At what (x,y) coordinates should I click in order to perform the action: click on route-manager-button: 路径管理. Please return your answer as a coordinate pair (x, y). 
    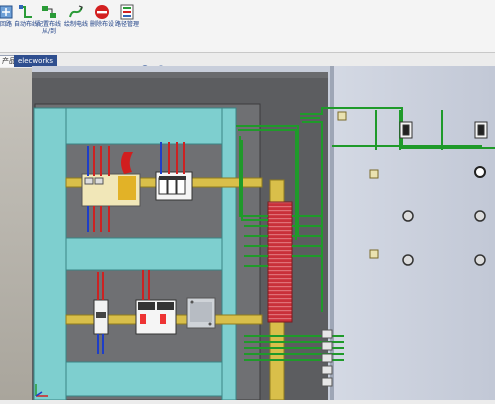
    Looking at the image, I should click on (127, 16).